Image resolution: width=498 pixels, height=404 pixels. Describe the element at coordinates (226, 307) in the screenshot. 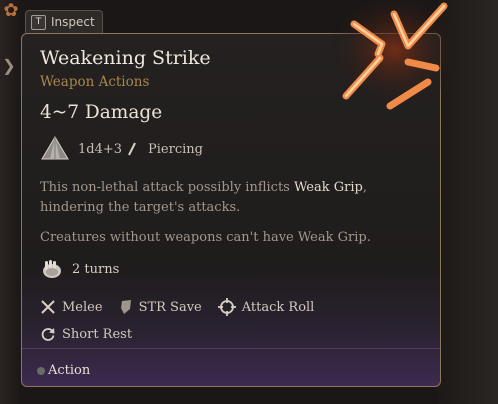

I see `crosshair-icon` at that location.